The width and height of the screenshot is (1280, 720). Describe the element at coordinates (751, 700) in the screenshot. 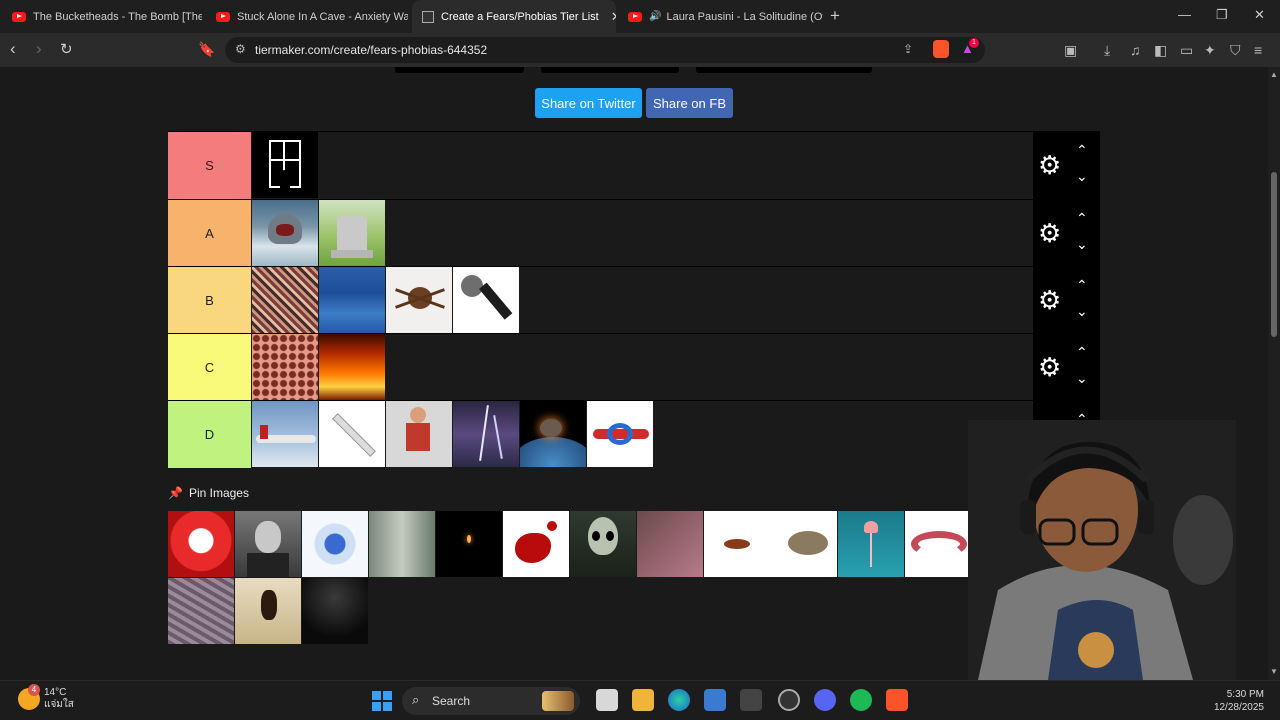

I see `app-icon` at that location.